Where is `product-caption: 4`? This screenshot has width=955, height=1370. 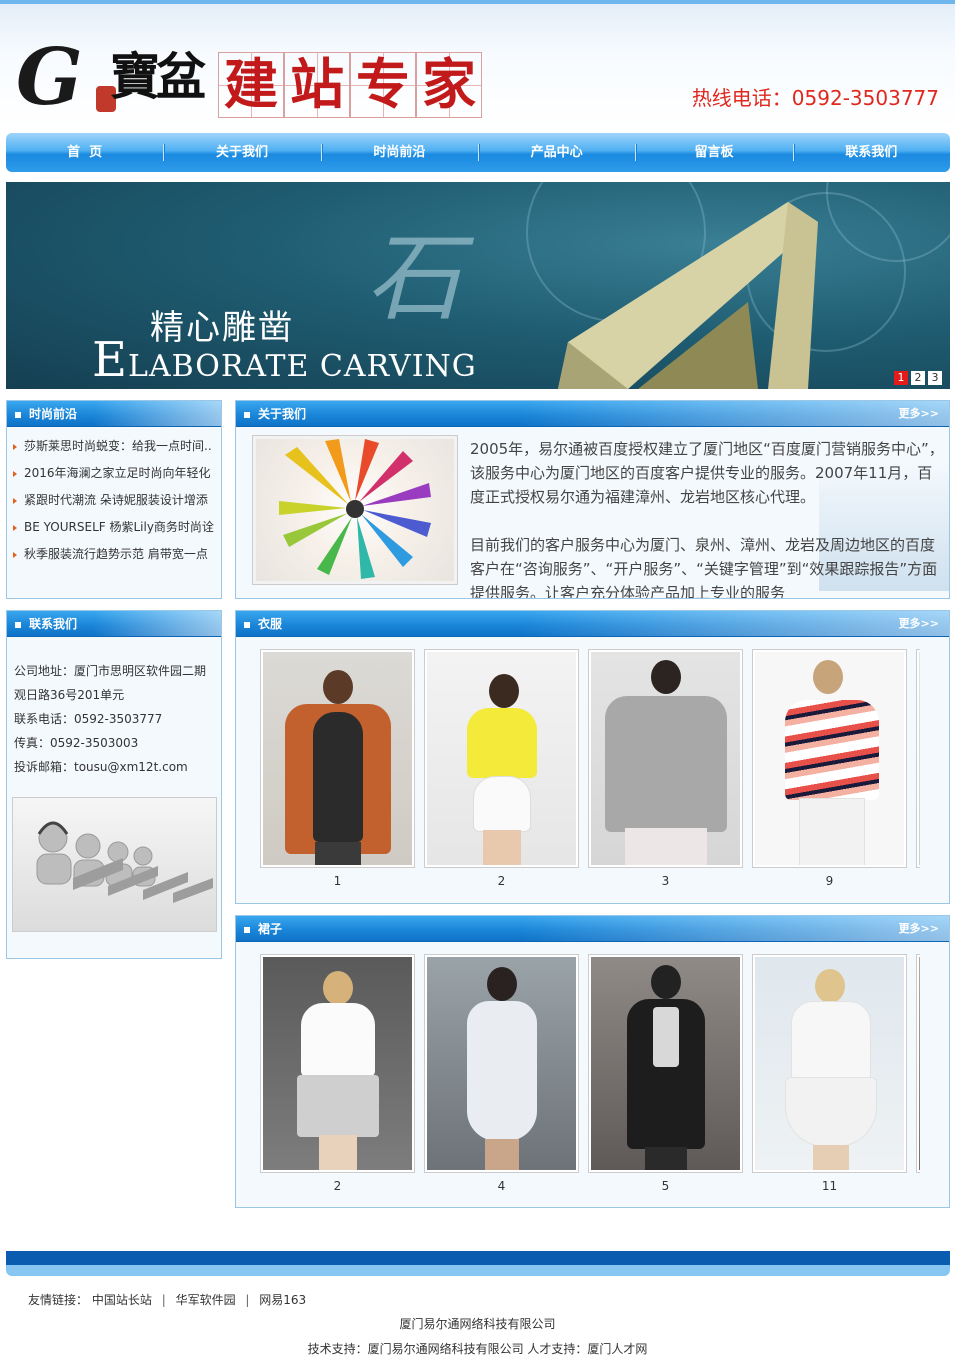 product-caption: 4 is located at coordinates (501, 1186).